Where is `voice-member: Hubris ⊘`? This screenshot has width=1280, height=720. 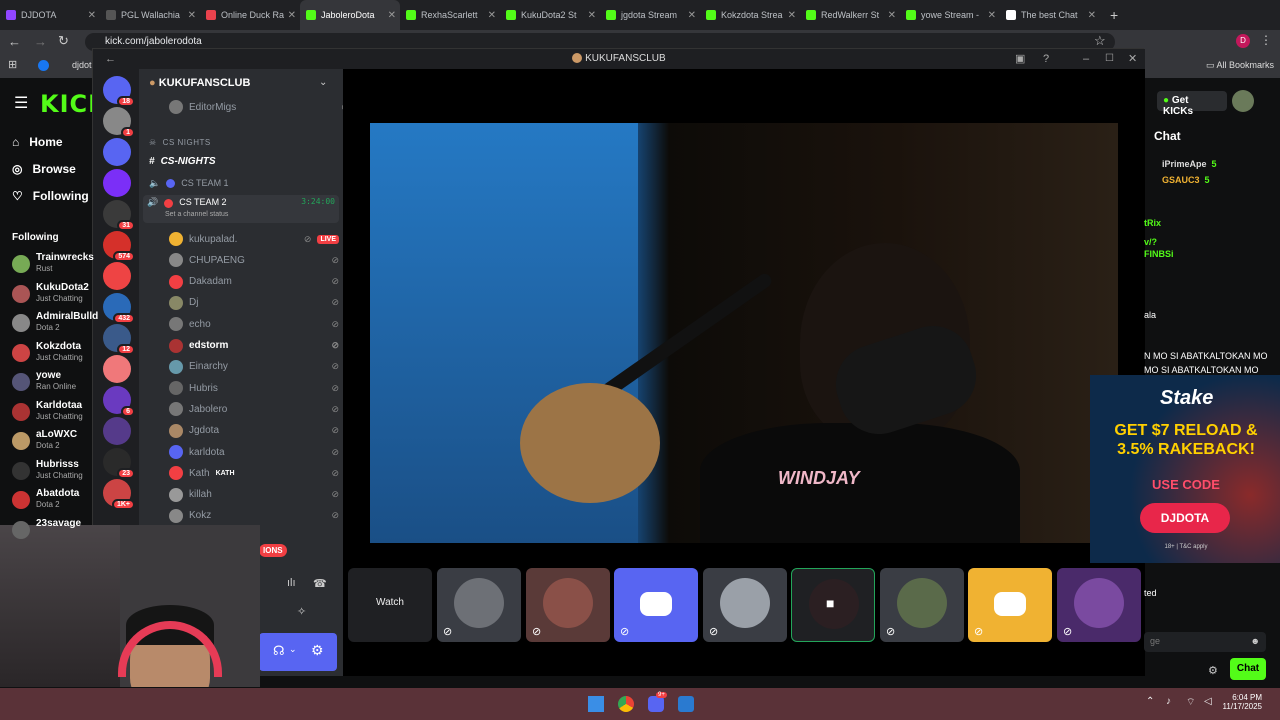 voice-member: Hubris ⊘ is located at coordinates (254, 388).